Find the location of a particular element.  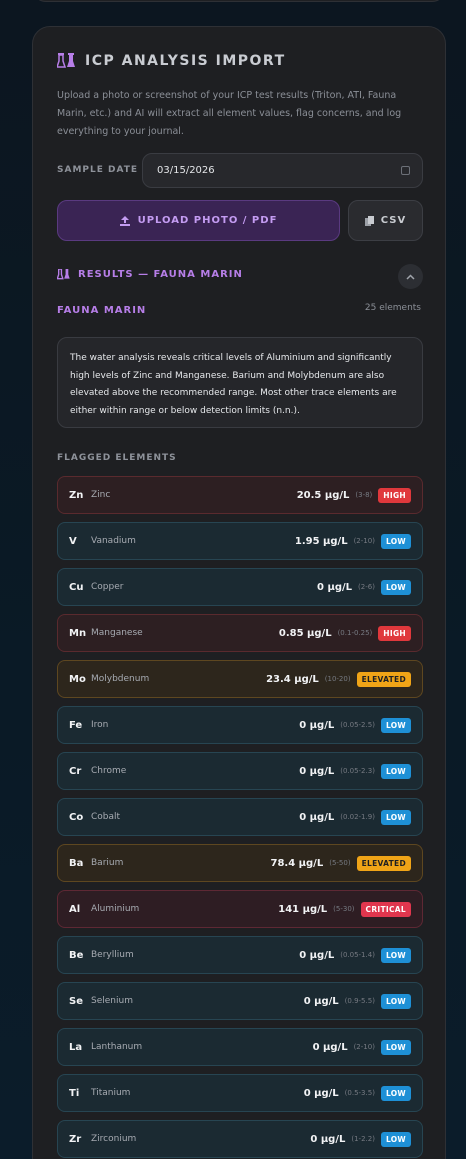

element-value: 141 µg/L is located at coordinates (303, 909).